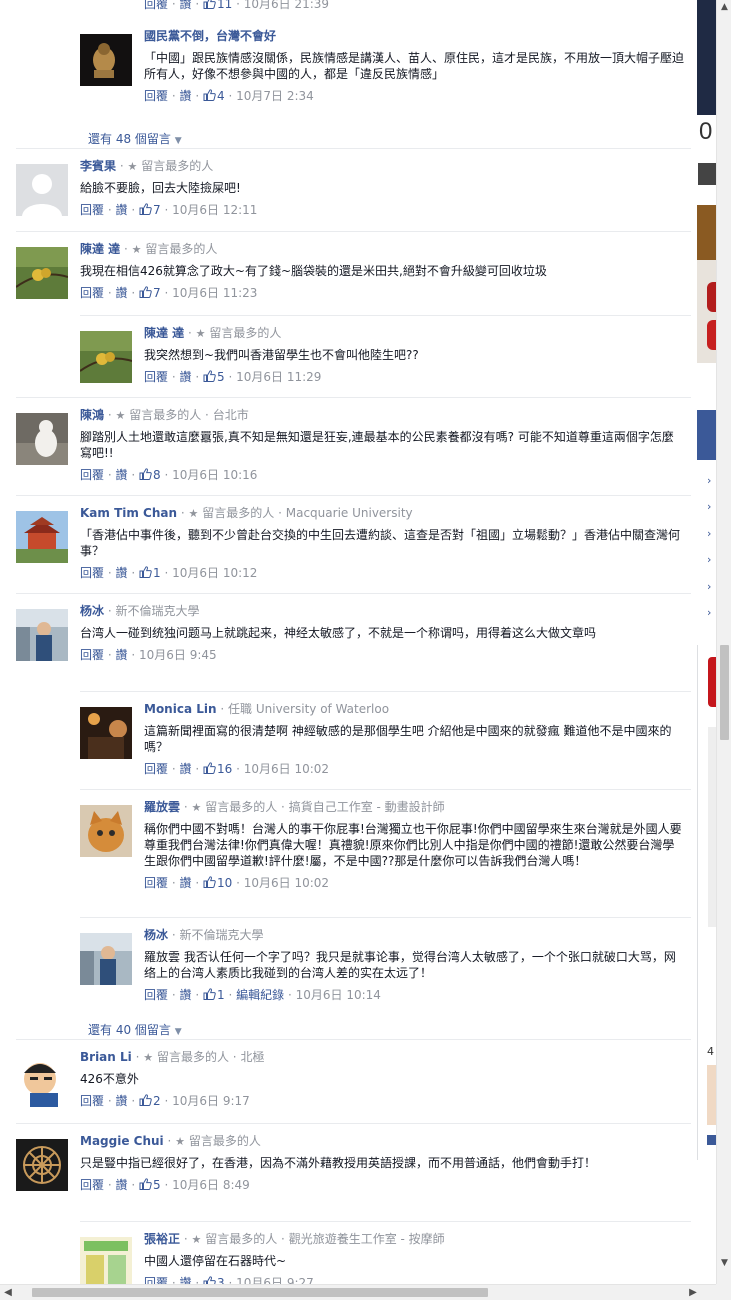  What do you see at coordinates (180, 709) in the screenshot?
I see `author-name: Monica Lin` at bounding box center [180, 709].